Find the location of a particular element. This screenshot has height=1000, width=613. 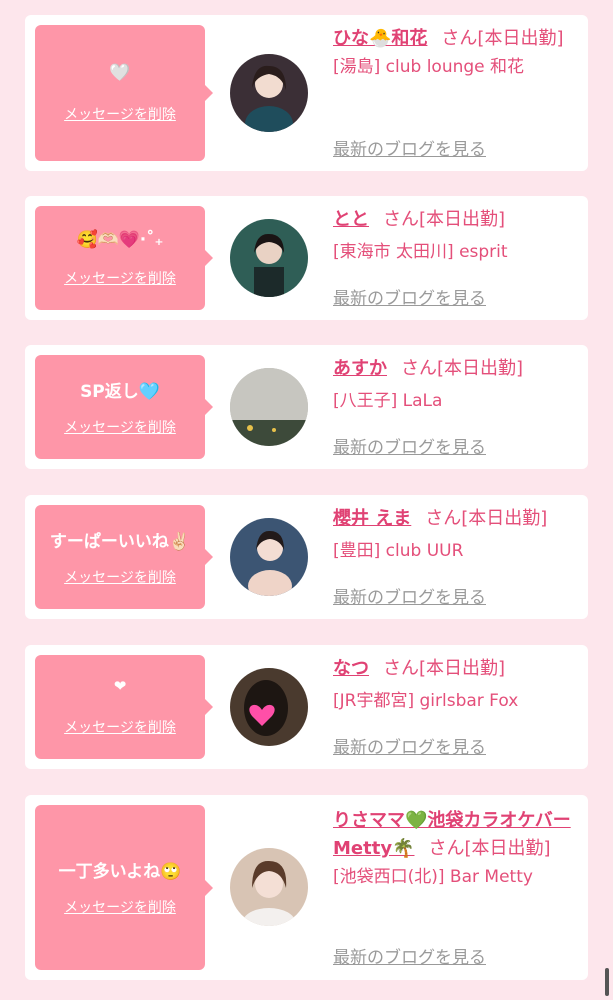

message-bubble: ❤ メッセージを削除 is located at coordinates (124, 707).